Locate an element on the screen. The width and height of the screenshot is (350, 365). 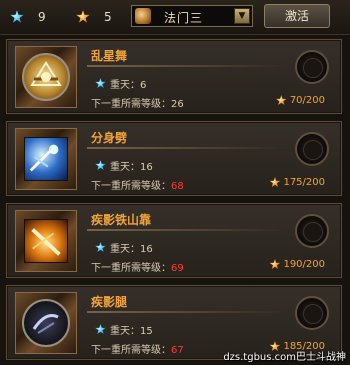
shadow-kick-icon is located at coordinates (46, 323).